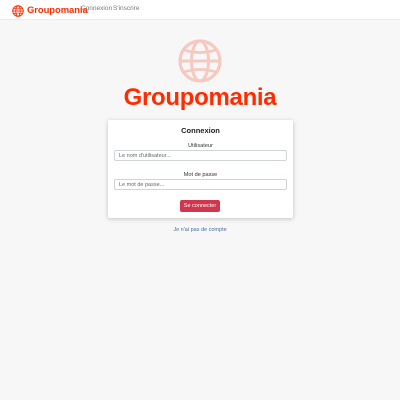 The image size is (400, 400). Describe the element at coordinates (200, 130) in the screenshot. I see `login-card-title: Connexion` at that location.